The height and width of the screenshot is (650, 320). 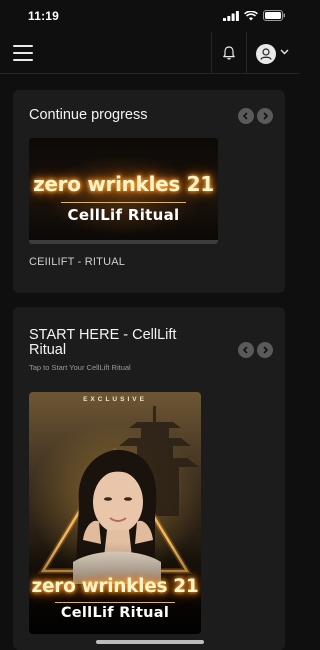 What do you see at coordinates (123, 215) in the screenshot?
I see `banner-subheadline: CellLif Ritual` at bounding box center [123, 215].